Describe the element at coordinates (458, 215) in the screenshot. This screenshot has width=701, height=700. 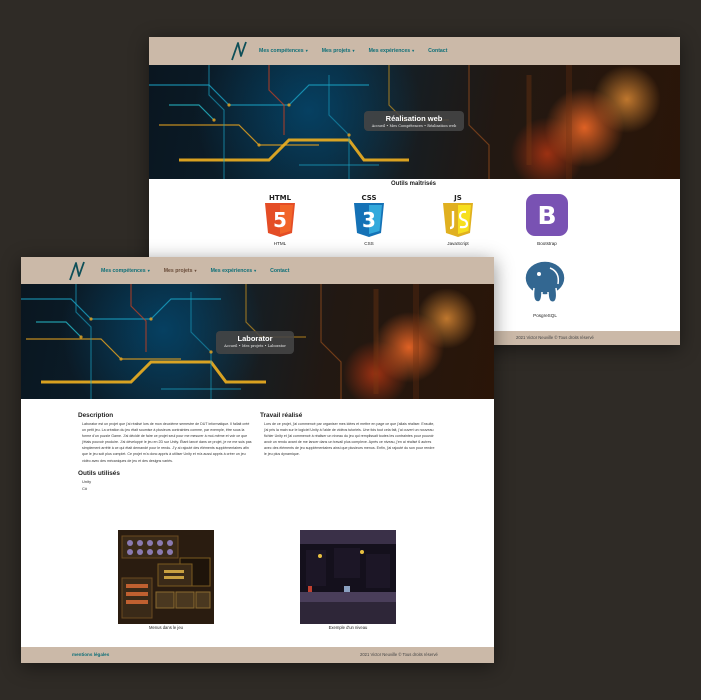
I see `js-icon: JS` at that location.